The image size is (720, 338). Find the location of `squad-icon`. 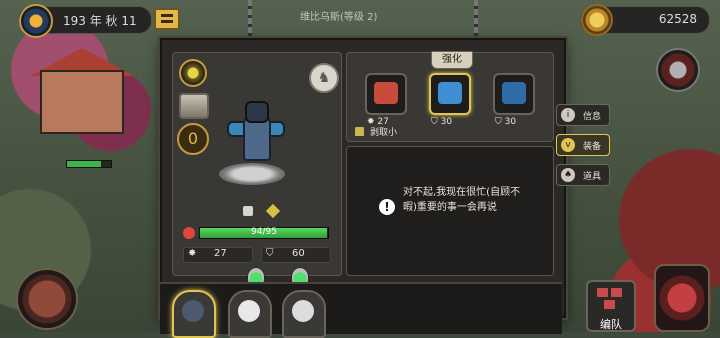

squad-icon is located at coordinates (610, 299).